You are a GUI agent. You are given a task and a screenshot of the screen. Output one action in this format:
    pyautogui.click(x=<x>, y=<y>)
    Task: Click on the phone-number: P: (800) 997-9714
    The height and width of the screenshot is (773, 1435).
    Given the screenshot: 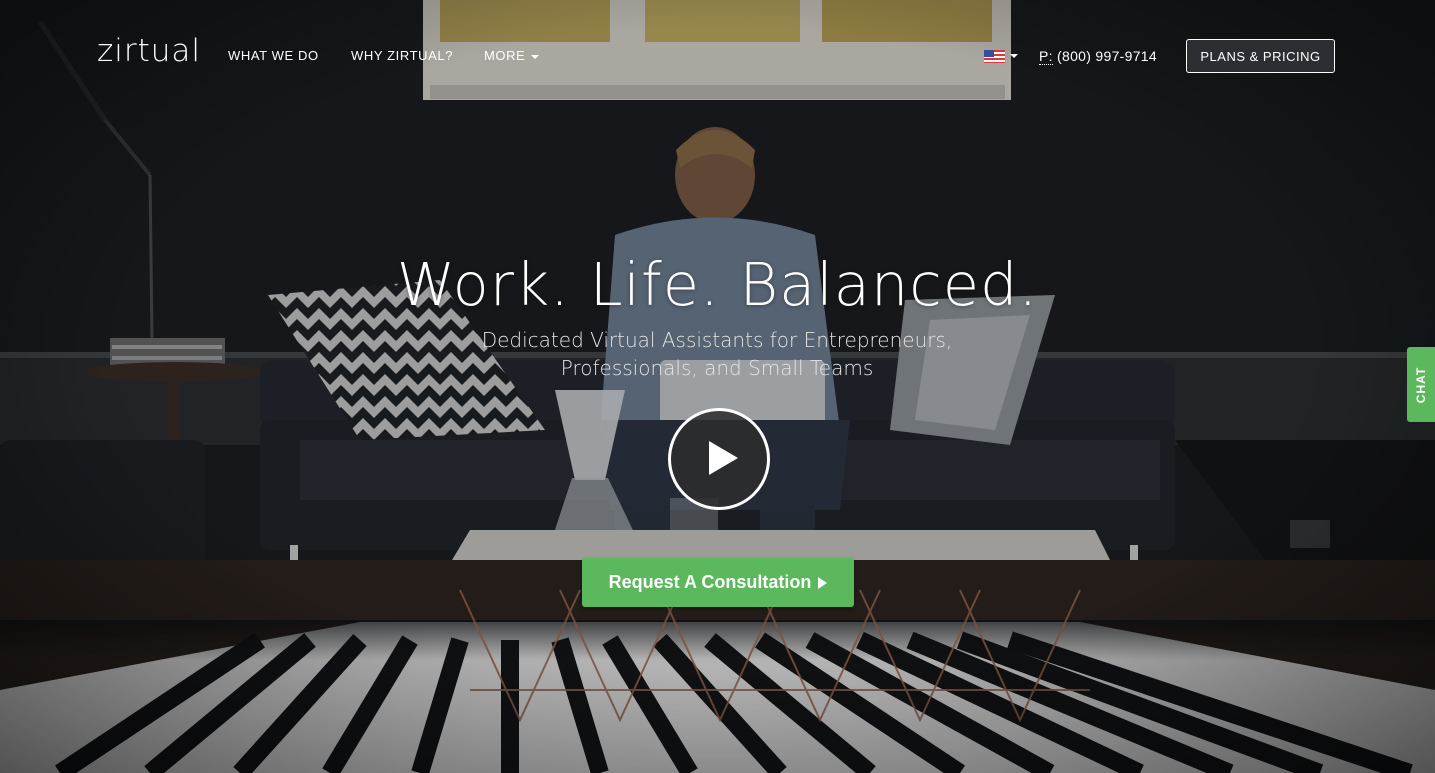 What is the action you would take?
    pyautogui.click(x=1098, y=56)
    